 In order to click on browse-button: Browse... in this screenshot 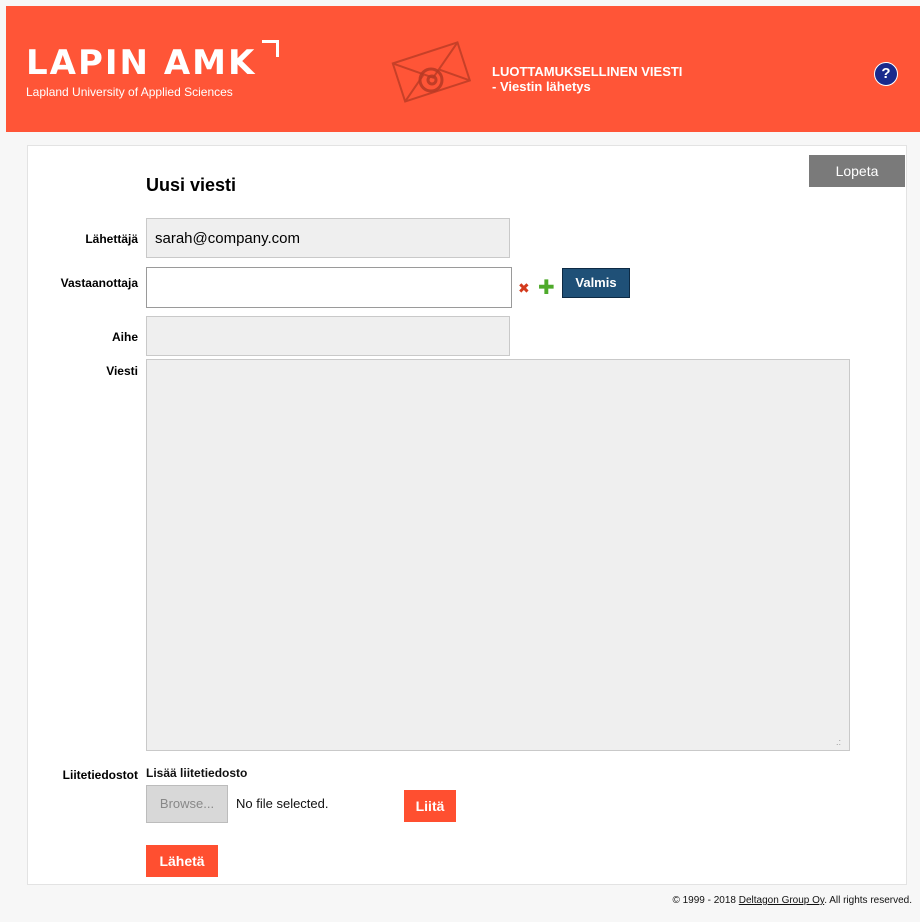, I will do `click(187, 804)`.